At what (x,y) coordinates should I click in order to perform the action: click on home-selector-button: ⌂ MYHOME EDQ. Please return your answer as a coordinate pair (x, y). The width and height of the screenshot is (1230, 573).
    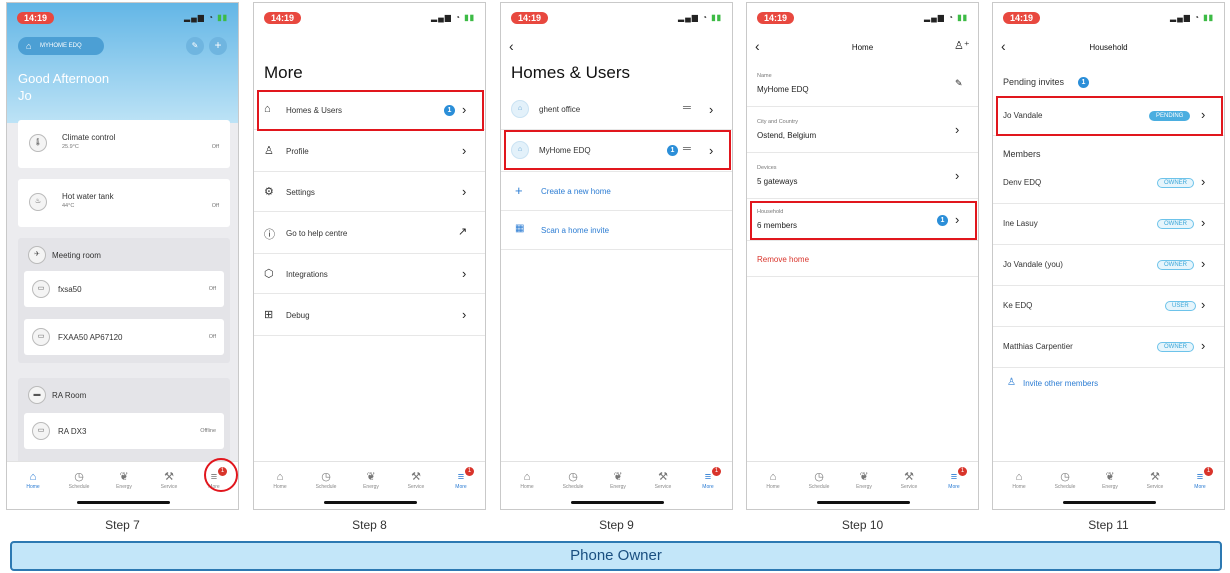
    Looking at the image, I should click on (61, 46).